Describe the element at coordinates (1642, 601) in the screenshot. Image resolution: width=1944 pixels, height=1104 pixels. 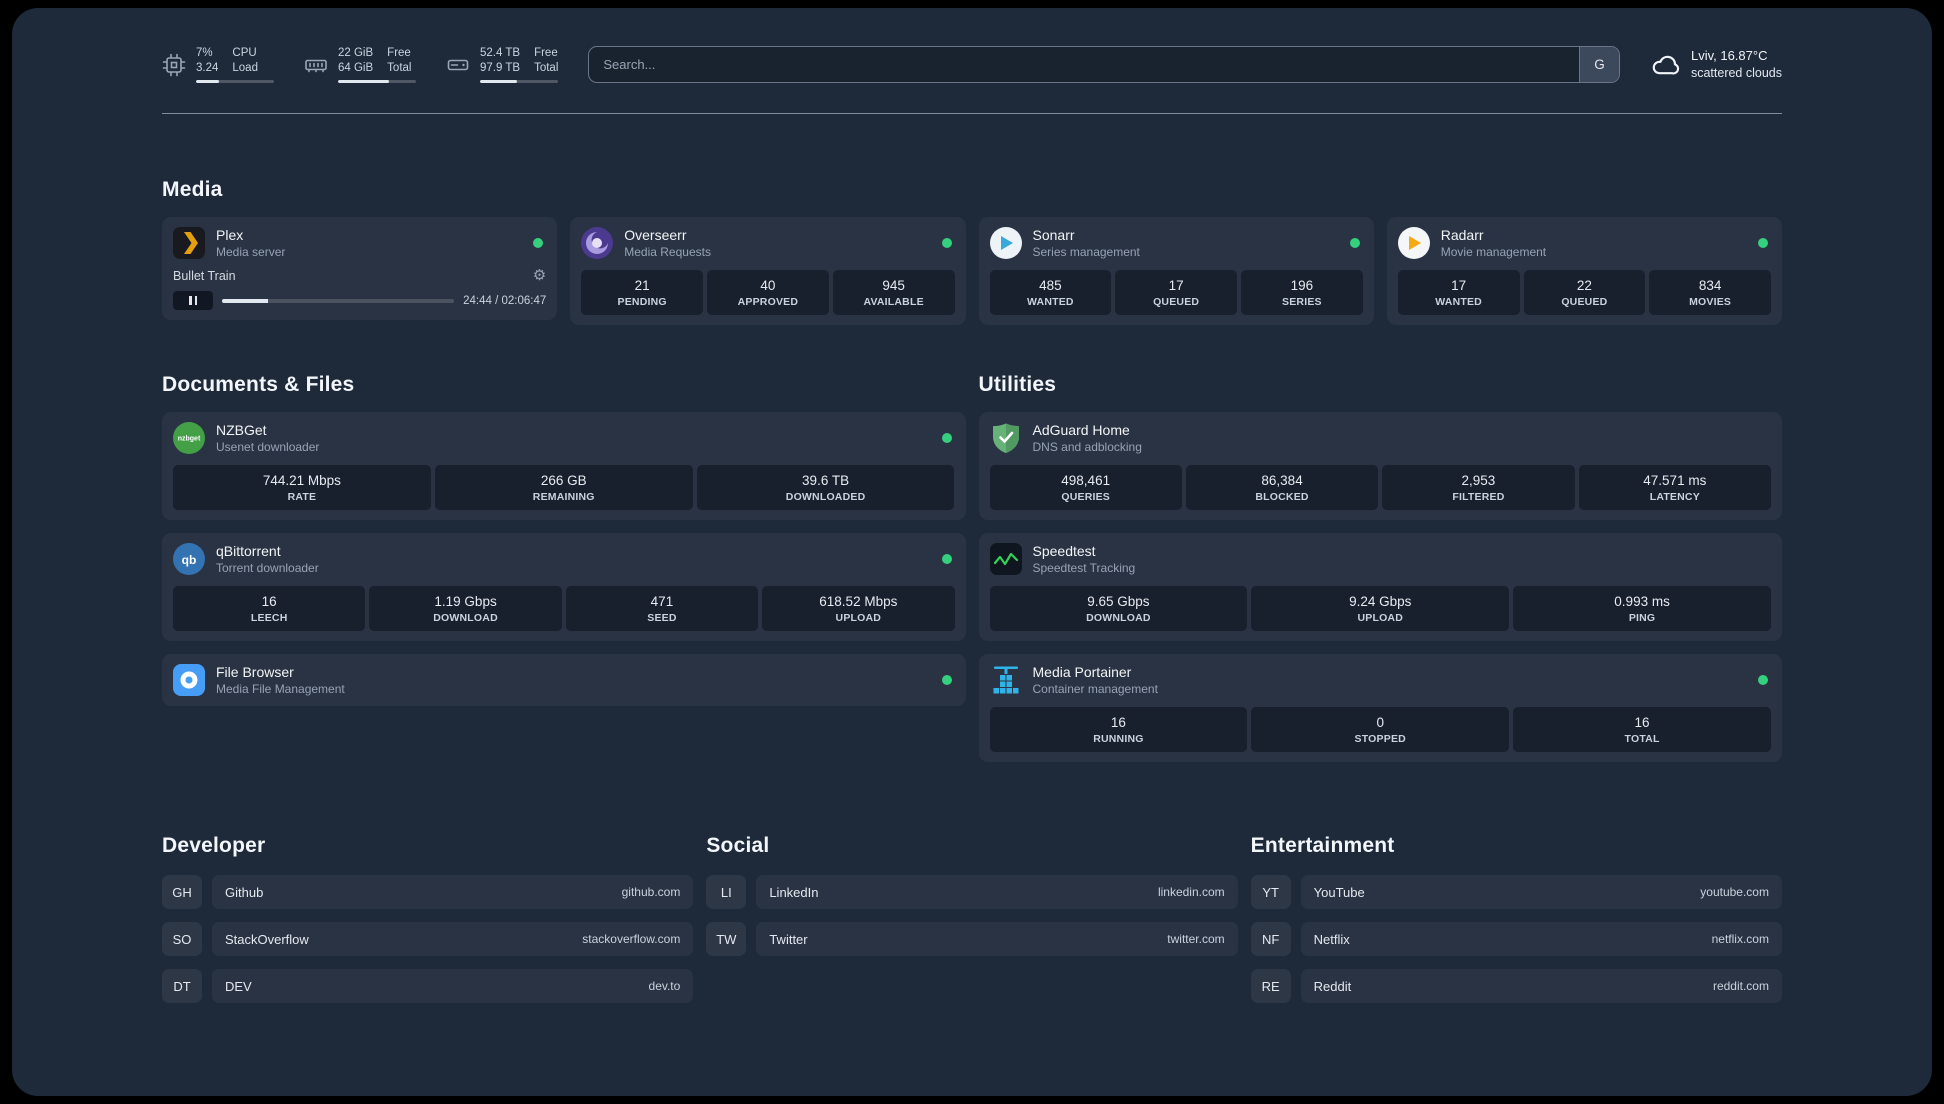
I see `stat-value: 0.993 ms` at that location.